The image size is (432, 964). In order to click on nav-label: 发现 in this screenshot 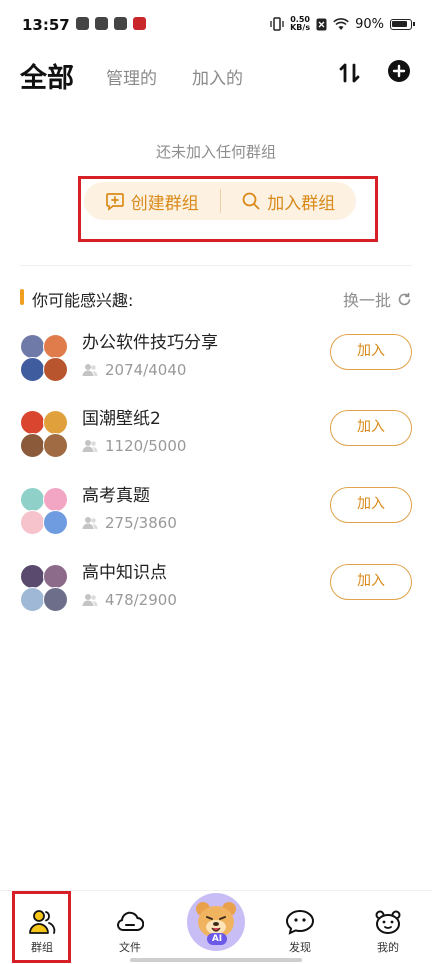, I will do `click(300, 947)`.